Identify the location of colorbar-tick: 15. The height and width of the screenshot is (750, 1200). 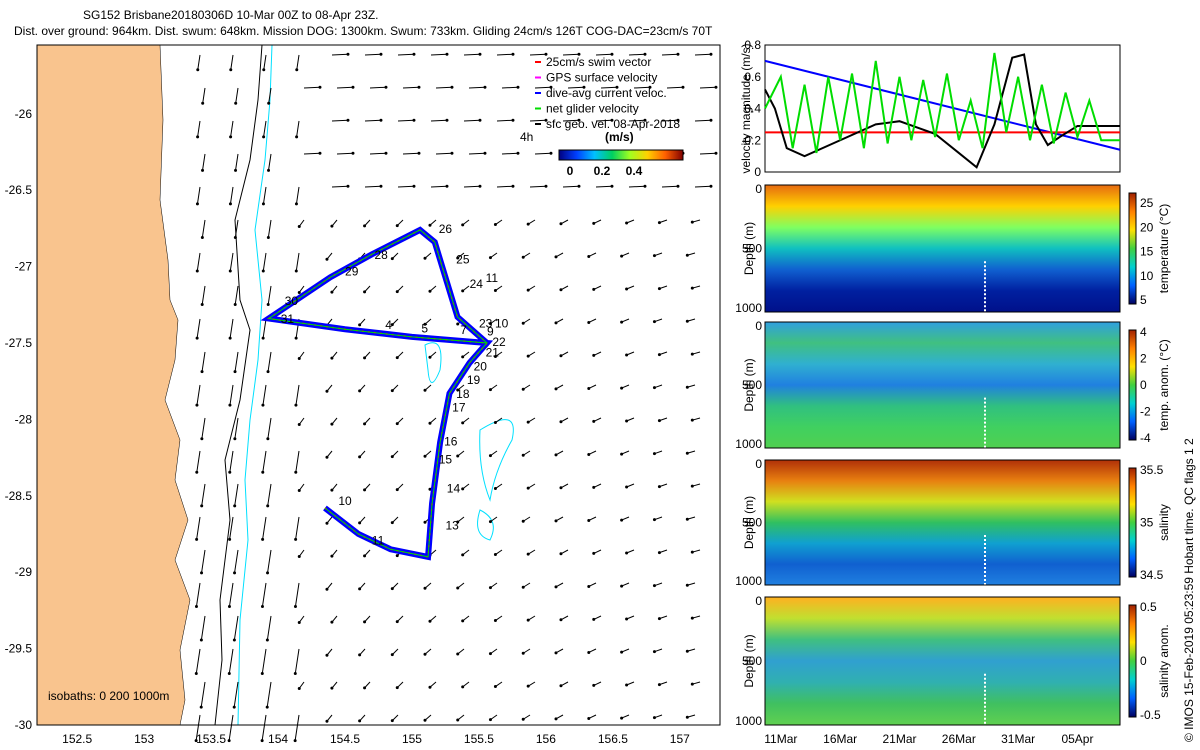
(1147, 252).